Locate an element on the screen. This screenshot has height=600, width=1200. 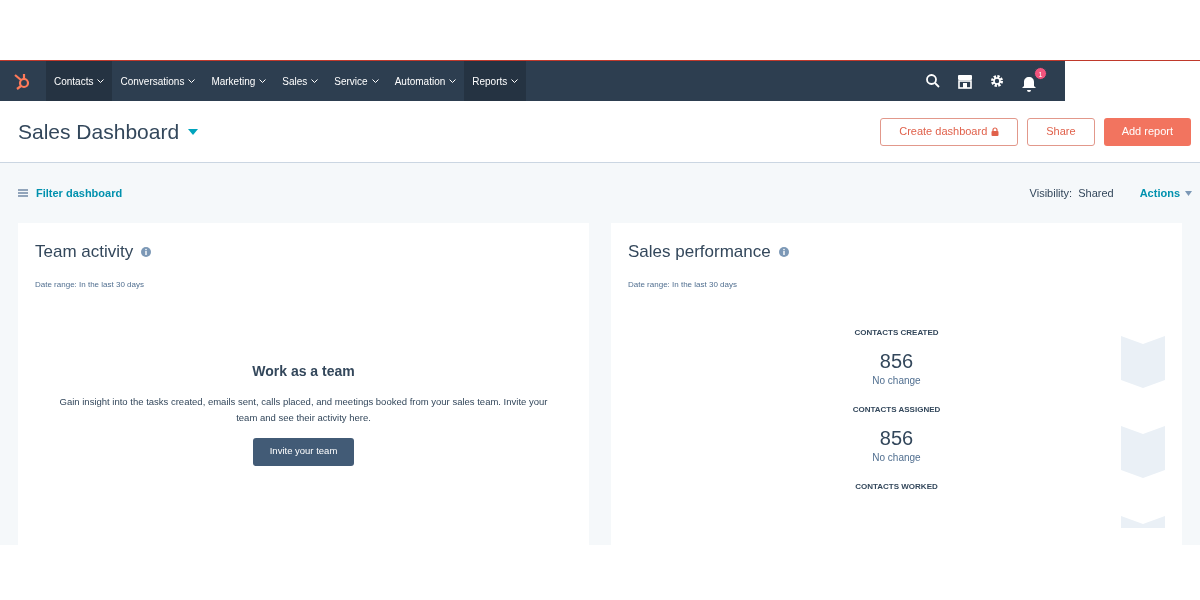
filter-sliders-icon is located at coordinates (23, 193).